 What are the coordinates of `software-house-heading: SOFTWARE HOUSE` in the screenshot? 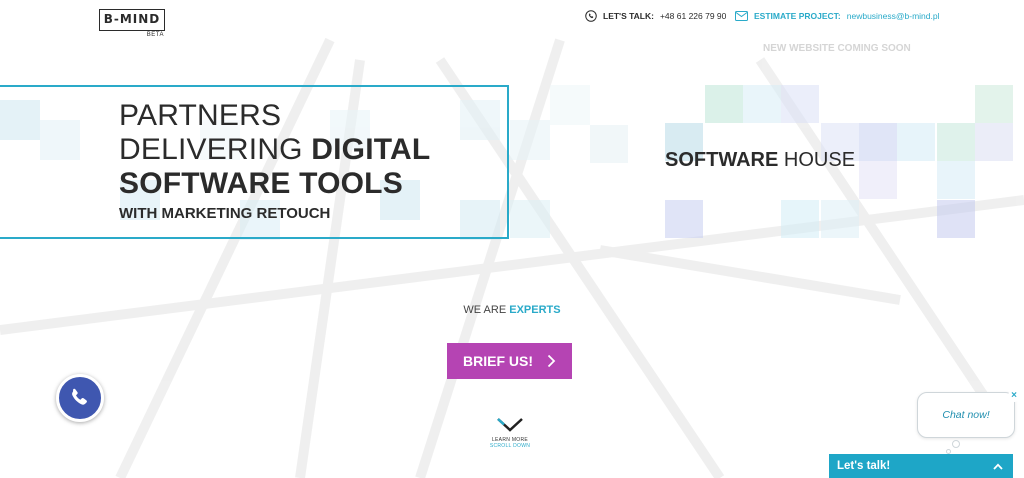 It's located at (760, 160).